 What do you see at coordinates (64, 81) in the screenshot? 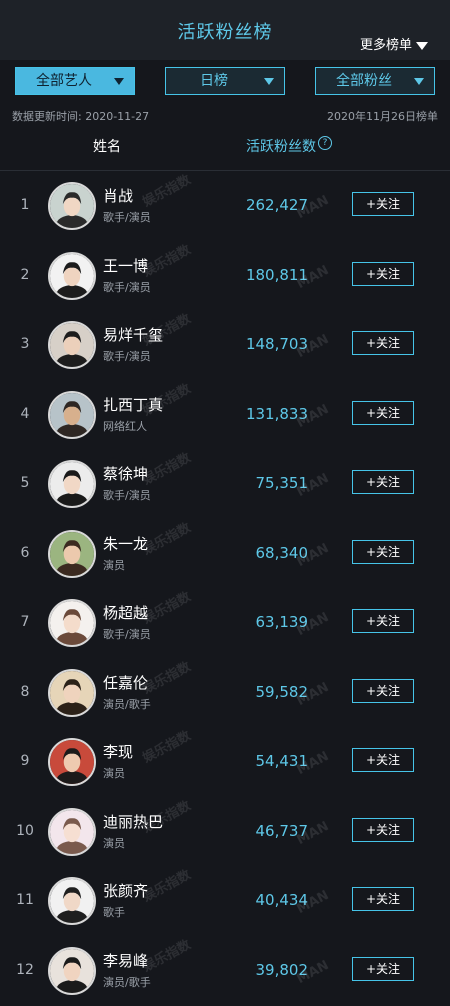
I see `artist-filter-label: 全部艺人` at bounding box center [64, 81].